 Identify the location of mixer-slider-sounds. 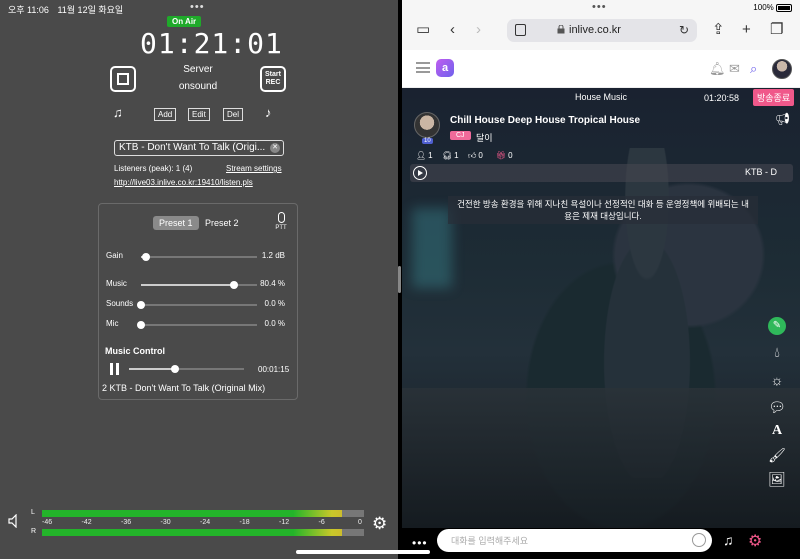
(197, 305).